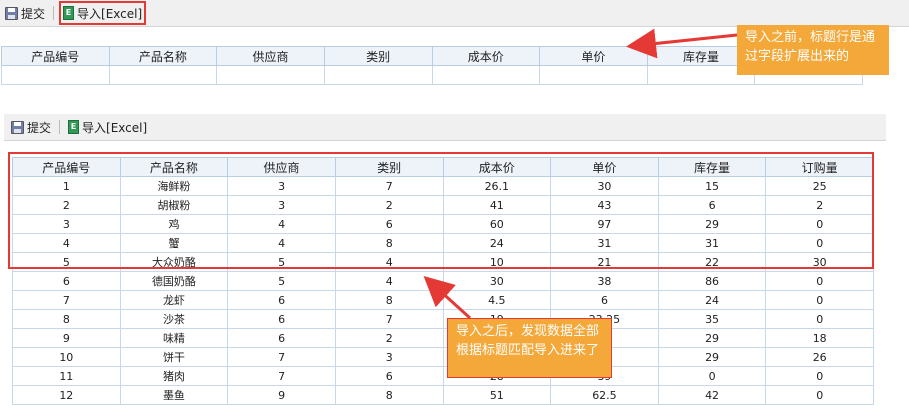  I want to click on arrow-to-top-header, so click(682, 43).